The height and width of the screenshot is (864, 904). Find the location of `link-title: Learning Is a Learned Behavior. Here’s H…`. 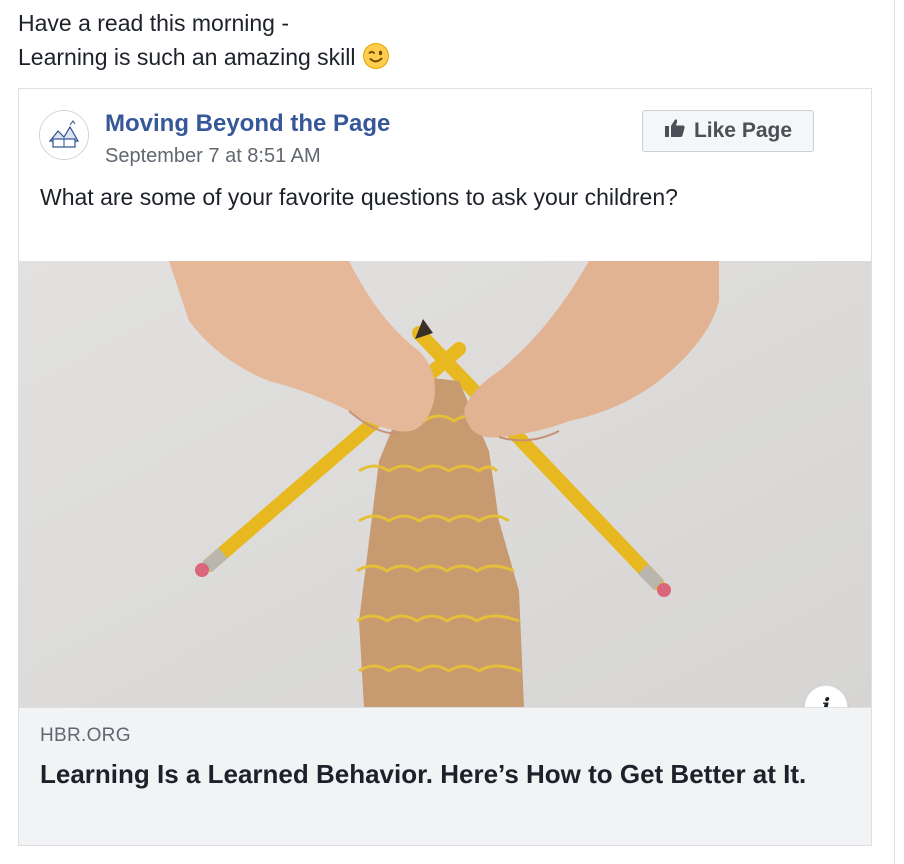

link-title: Learning Is a Learned Behavior. Here’s H… is located at coordinates (450, 774).